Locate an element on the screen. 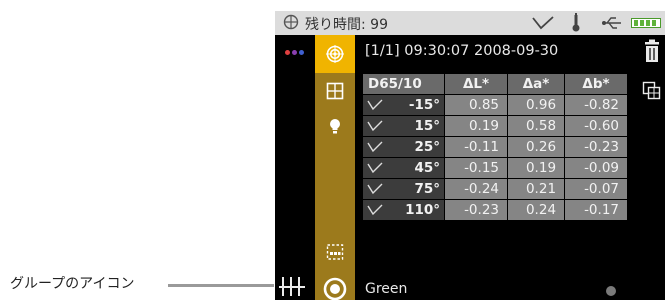 The image size is (665, 301). column-header-da: Δa* is located at coordinates (536, 84).